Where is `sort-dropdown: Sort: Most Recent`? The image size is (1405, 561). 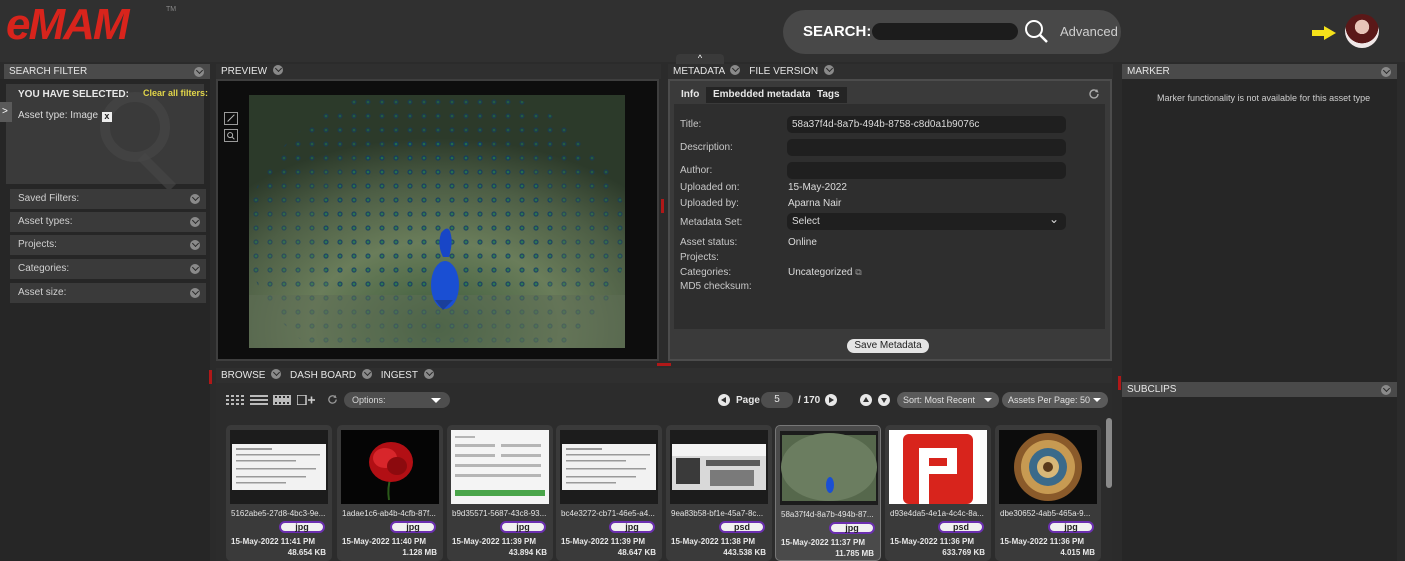 sort-dropdown: Sort: Most Recent is located at coordinates (948, 400).